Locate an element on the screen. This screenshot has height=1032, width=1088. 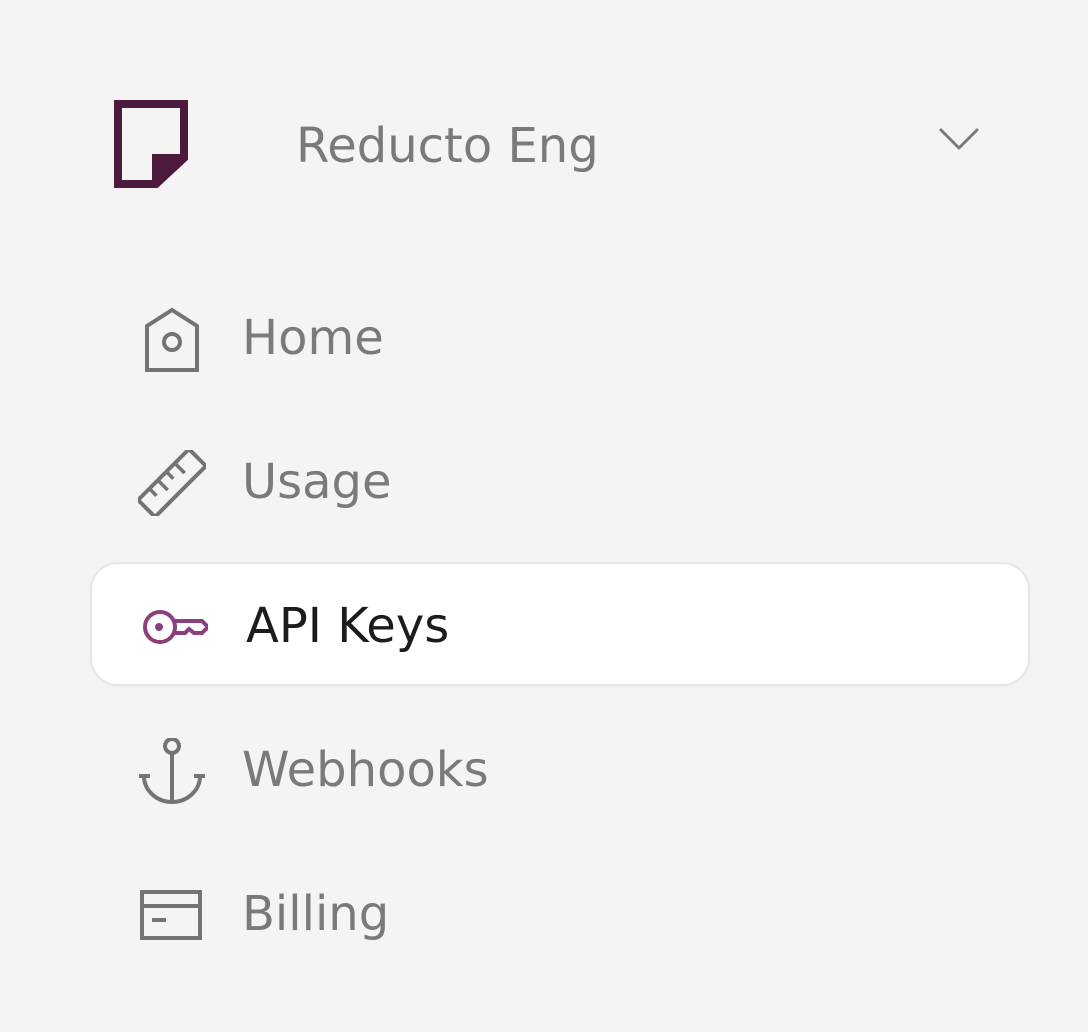
anchor-icon is located at coordinates (172, 771).